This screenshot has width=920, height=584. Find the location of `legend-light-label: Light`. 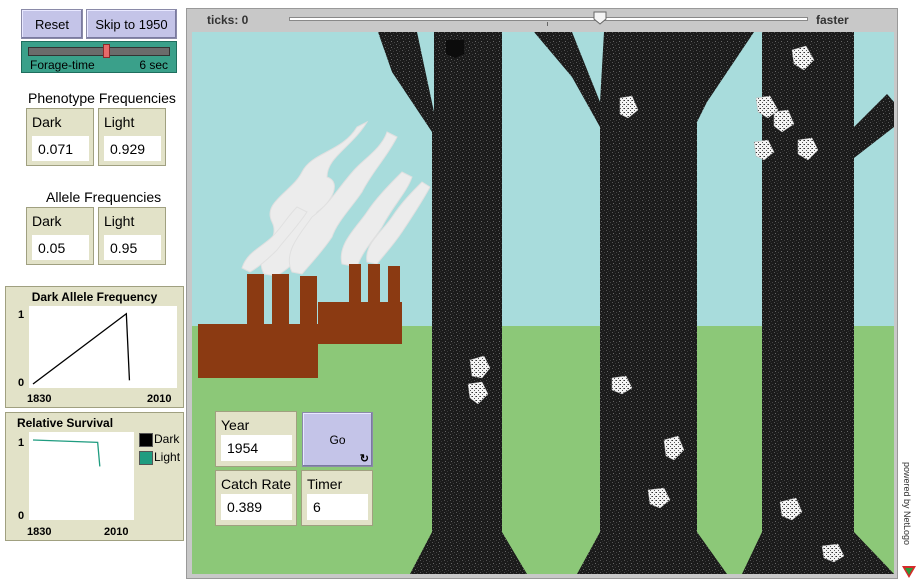

legend-light-label: Light is located at coordinates (167, 457).